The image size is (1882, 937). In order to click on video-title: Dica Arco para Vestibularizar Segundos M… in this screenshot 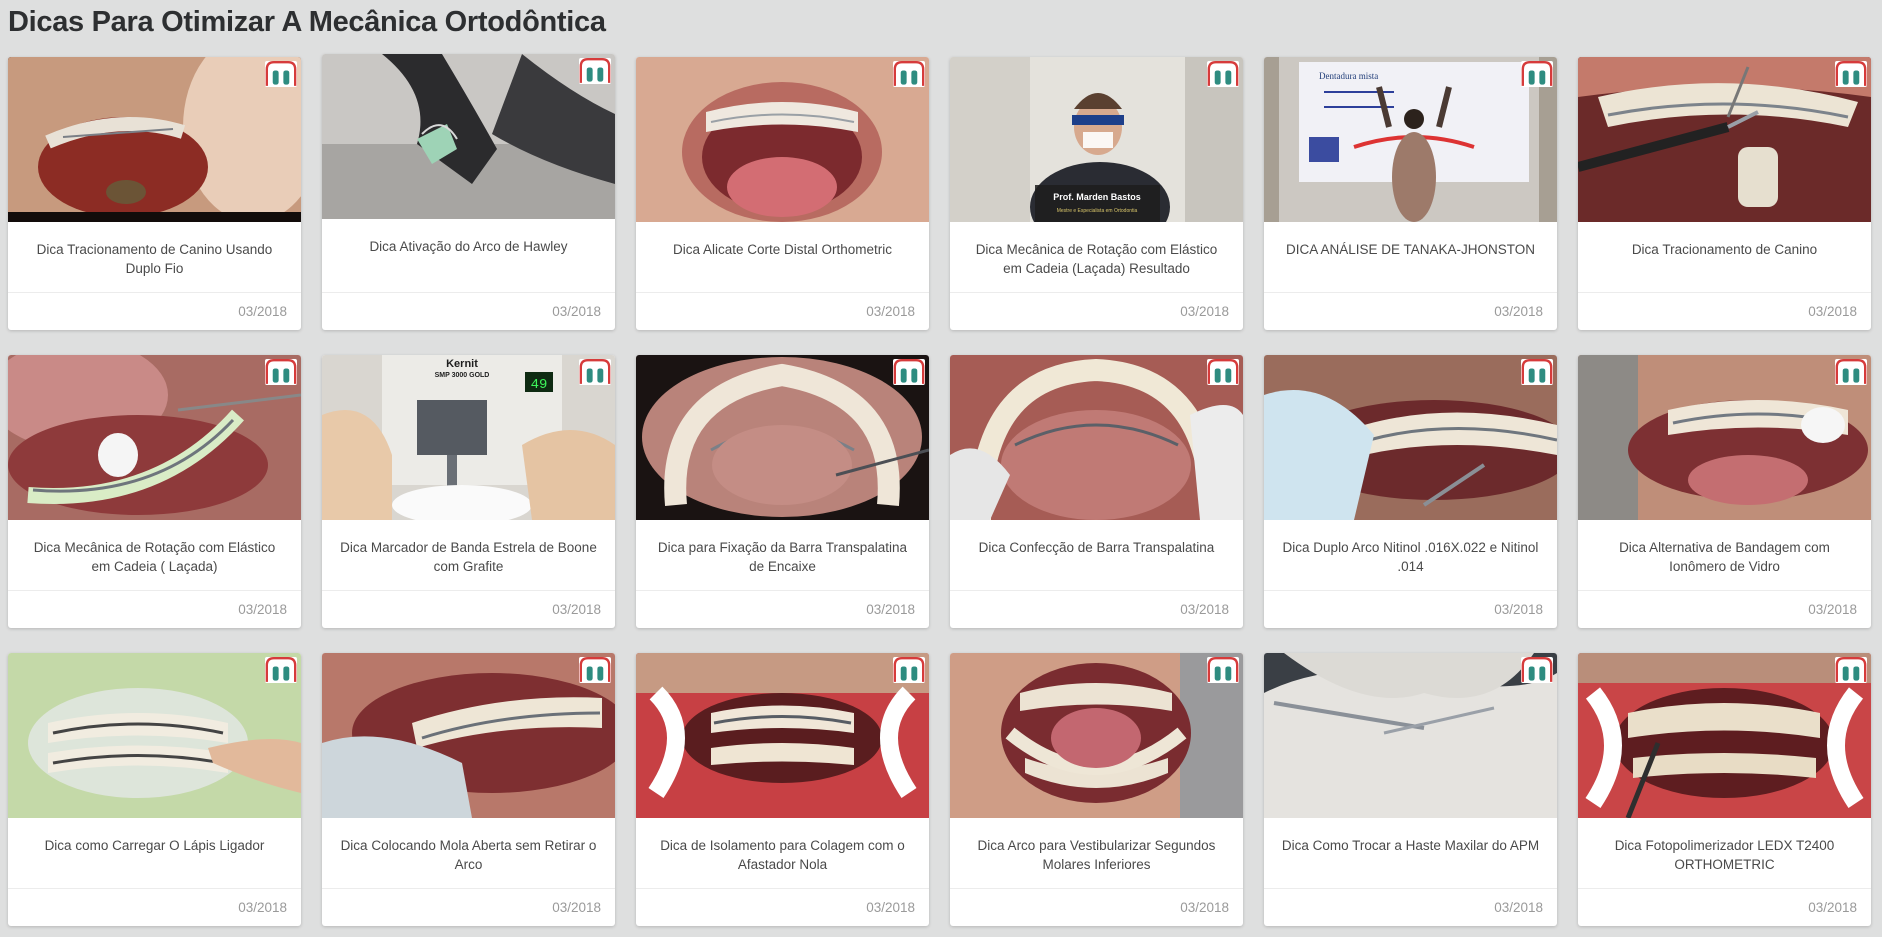, I will do `click(1096, 853)`.